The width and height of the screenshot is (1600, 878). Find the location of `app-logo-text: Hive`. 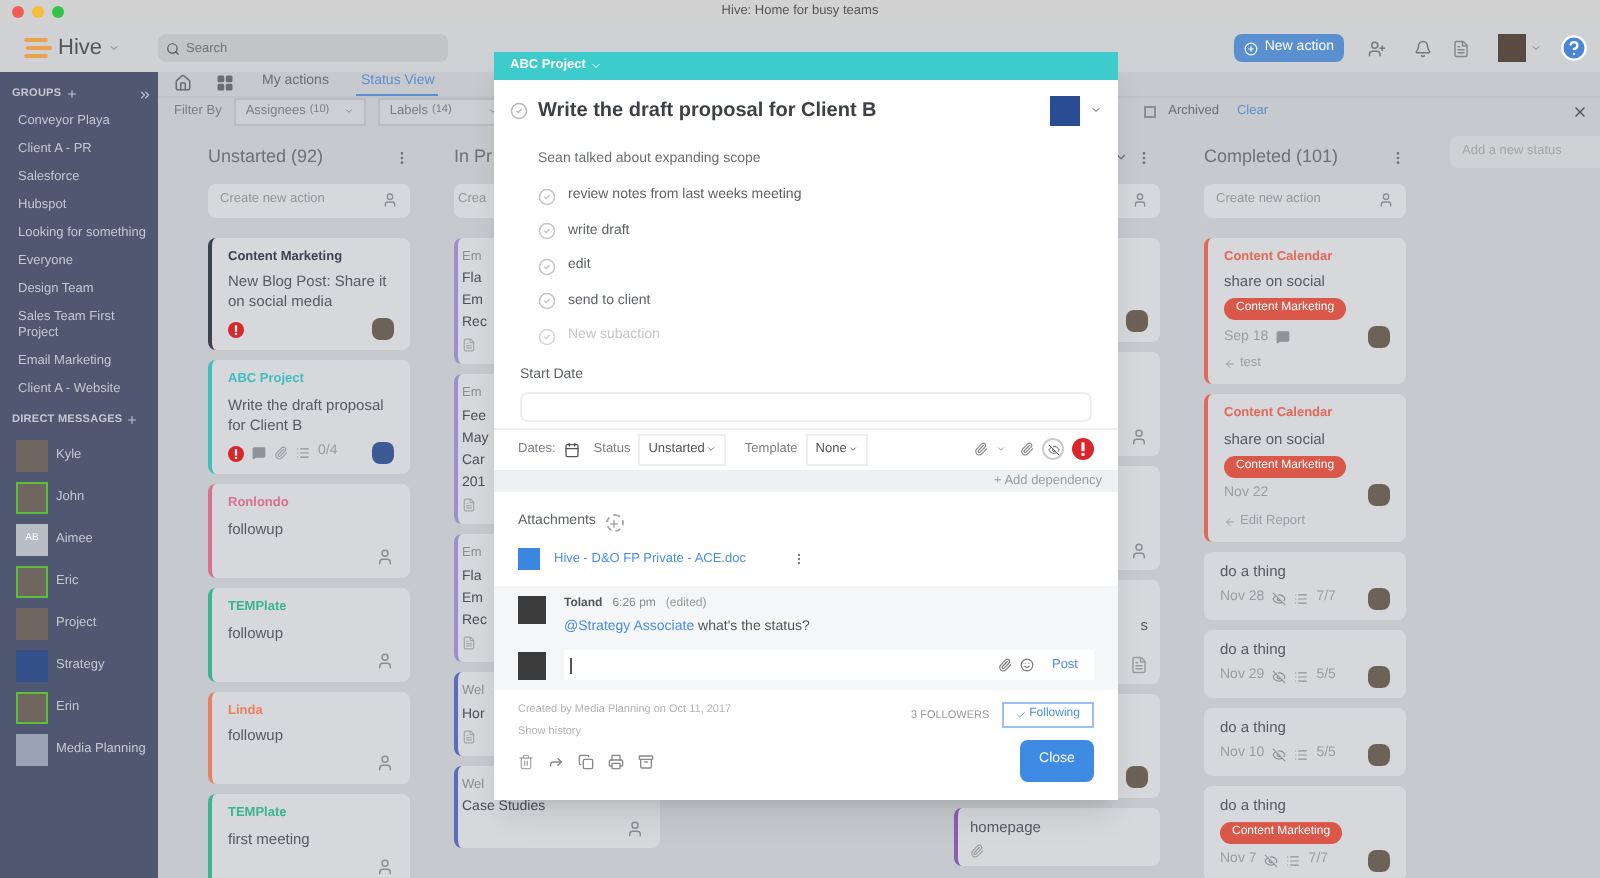

app-logo-text: Hive is located at coordinates (80, 48).